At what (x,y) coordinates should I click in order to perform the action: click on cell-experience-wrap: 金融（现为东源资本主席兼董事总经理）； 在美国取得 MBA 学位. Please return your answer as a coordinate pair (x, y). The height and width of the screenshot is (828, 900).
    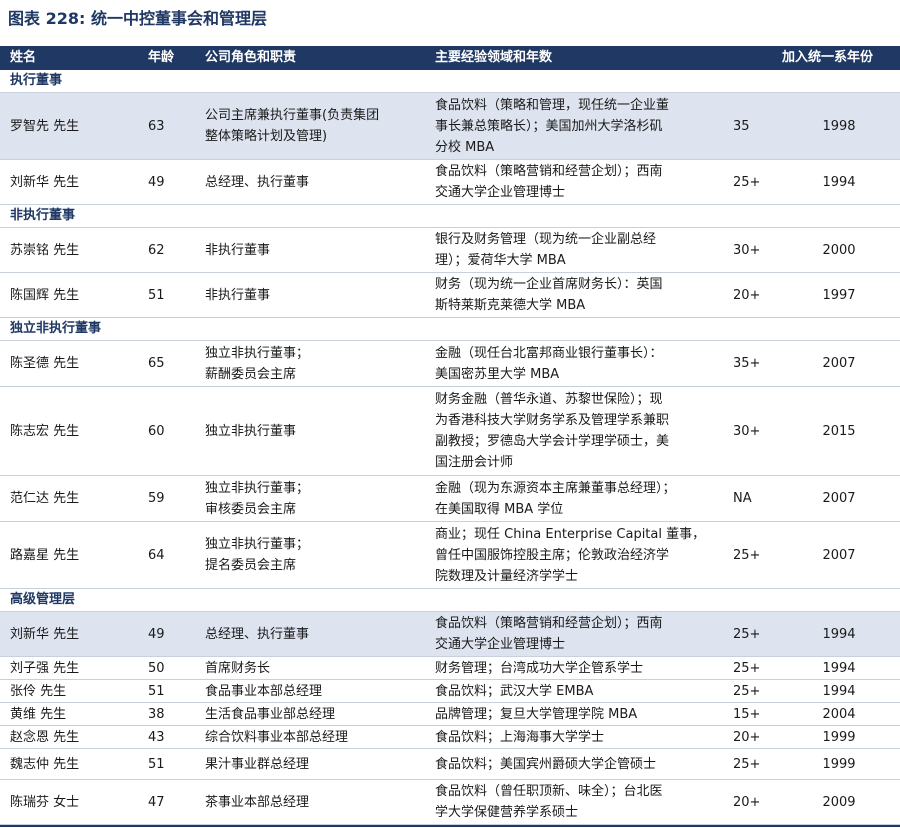
    Looking at the image, I should click on (580, 498).